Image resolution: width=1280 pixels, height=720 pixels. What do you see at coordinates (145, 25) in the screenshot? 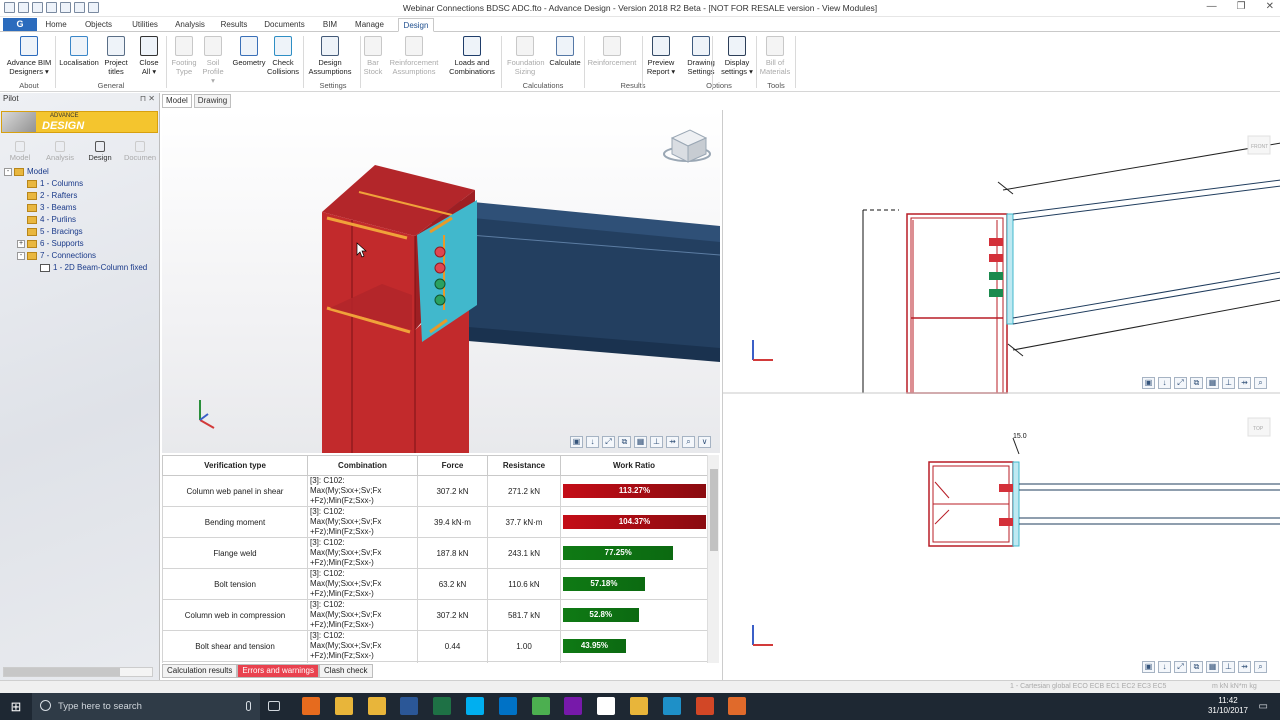
I see `tab-utilities: Utilities` at bounding box center [145, 25].